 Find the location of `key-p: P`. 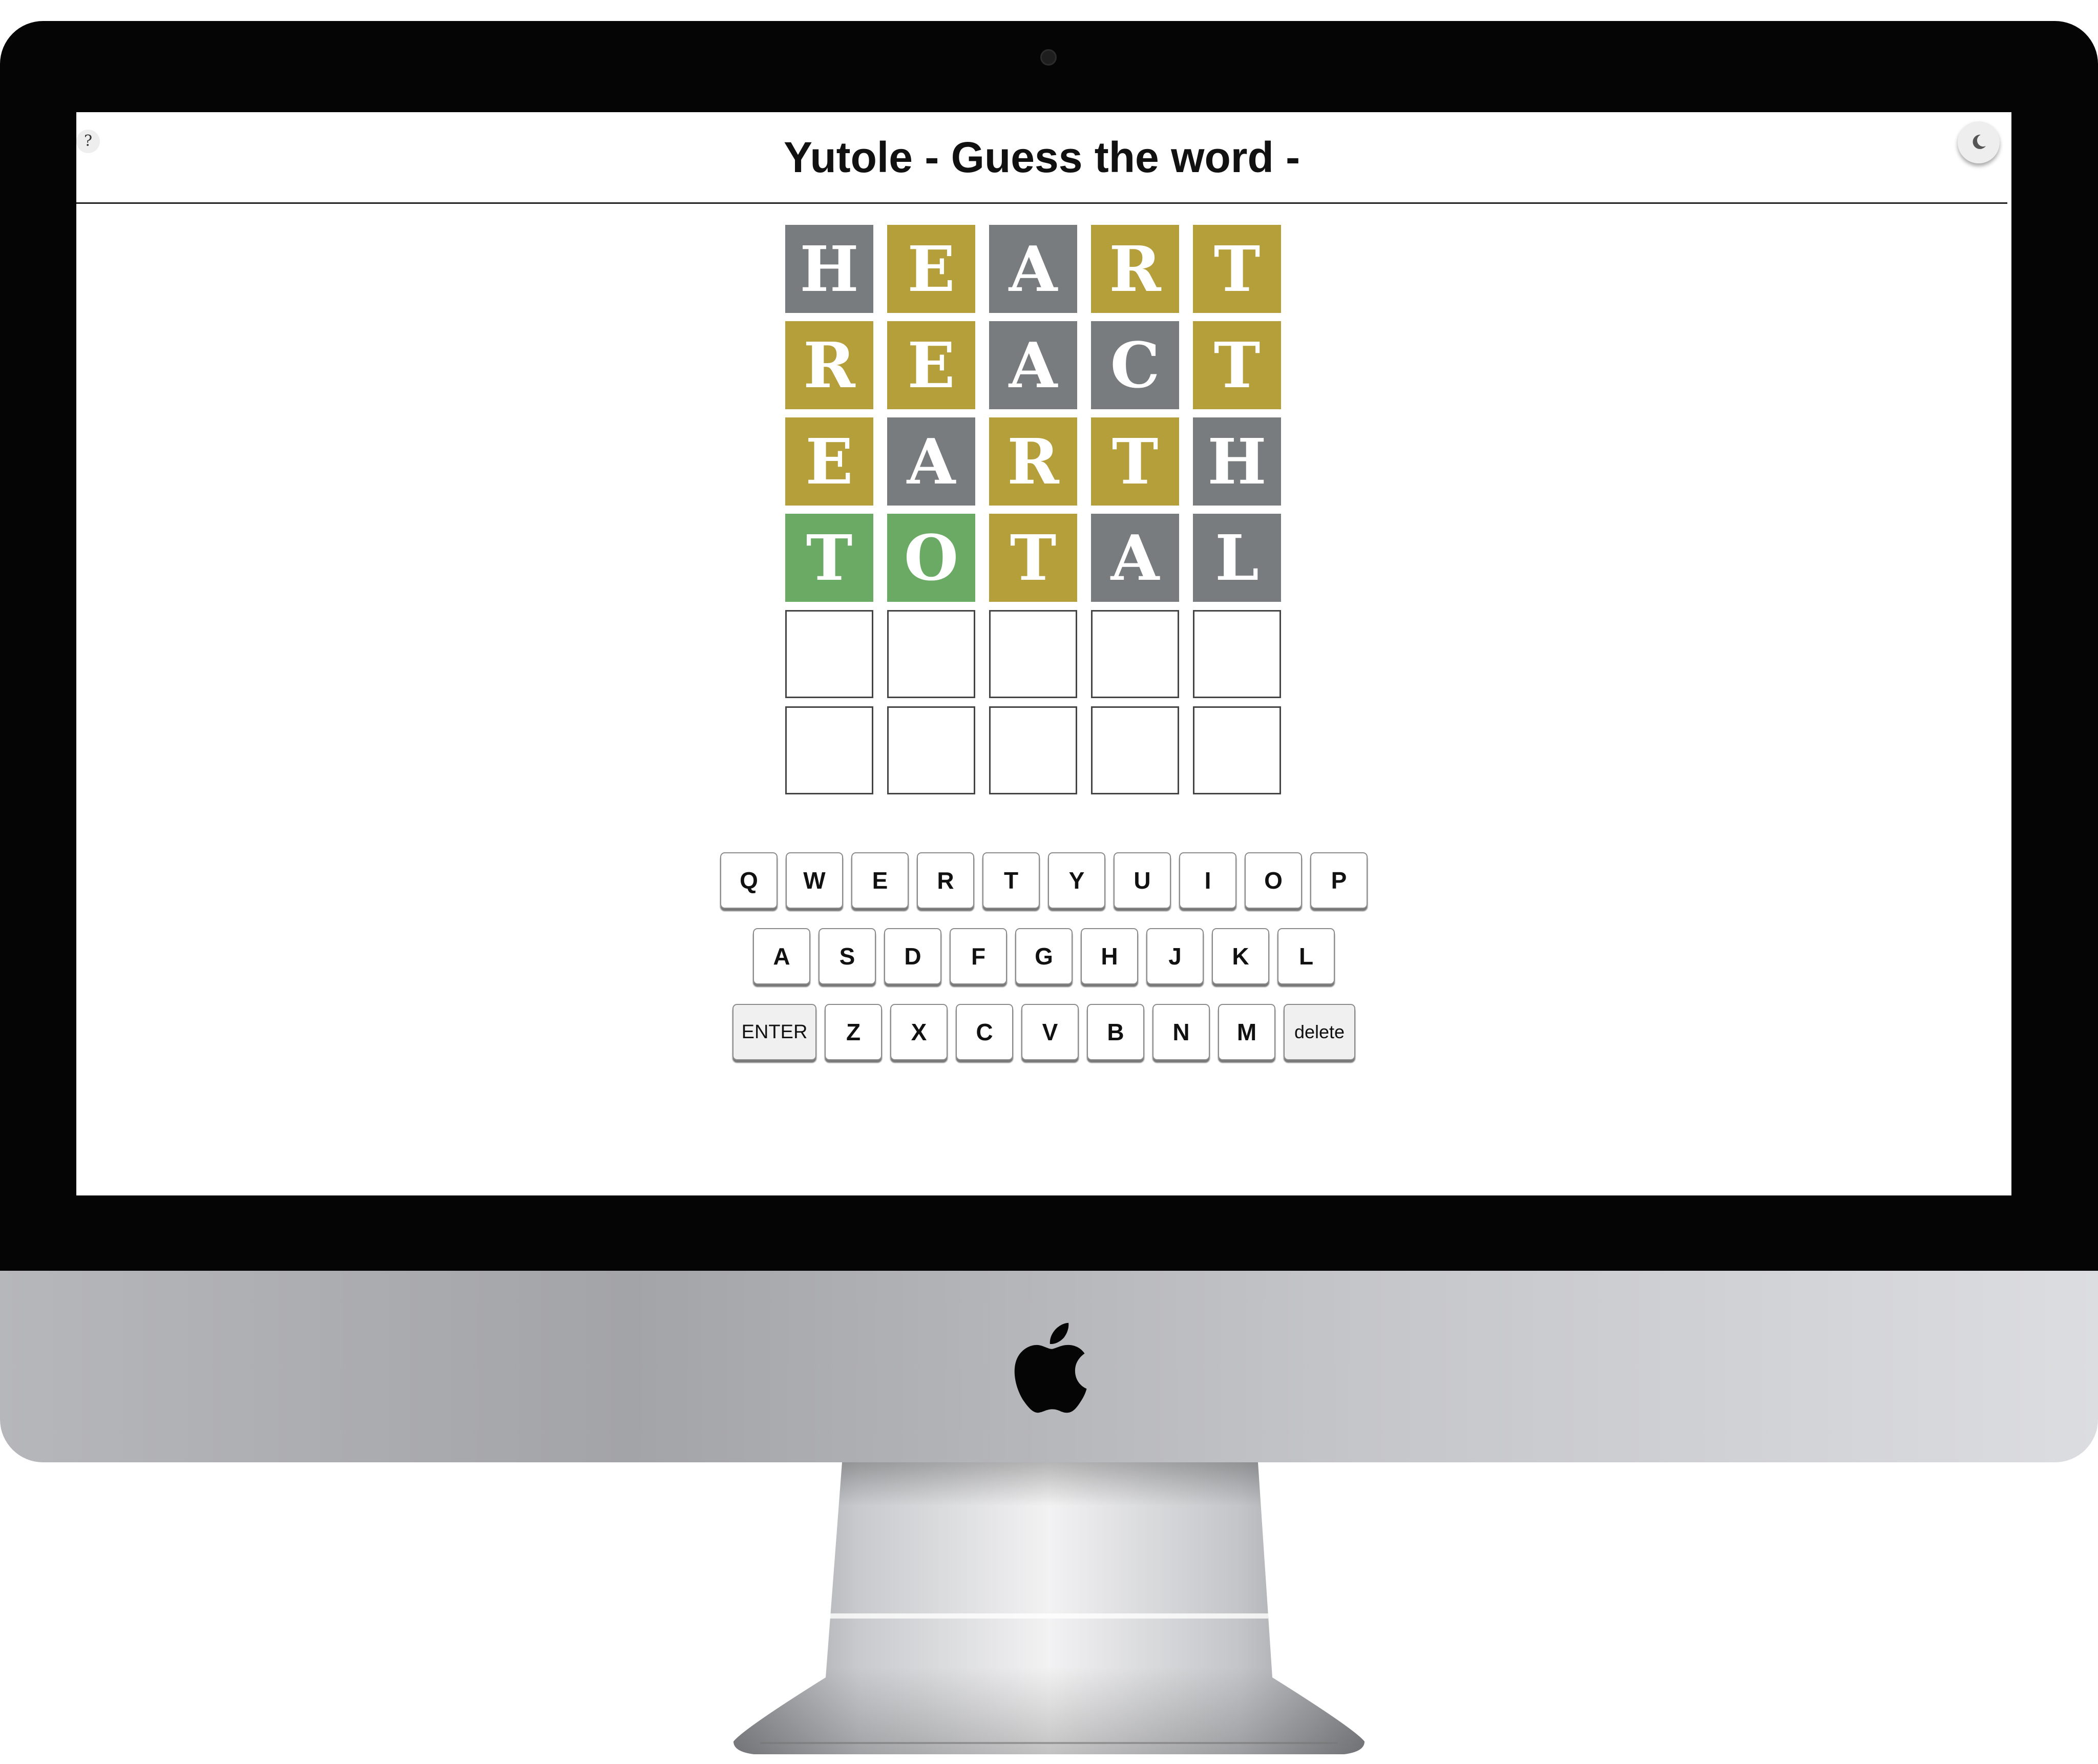

key-p: P is located at coordinates (1339, 880).